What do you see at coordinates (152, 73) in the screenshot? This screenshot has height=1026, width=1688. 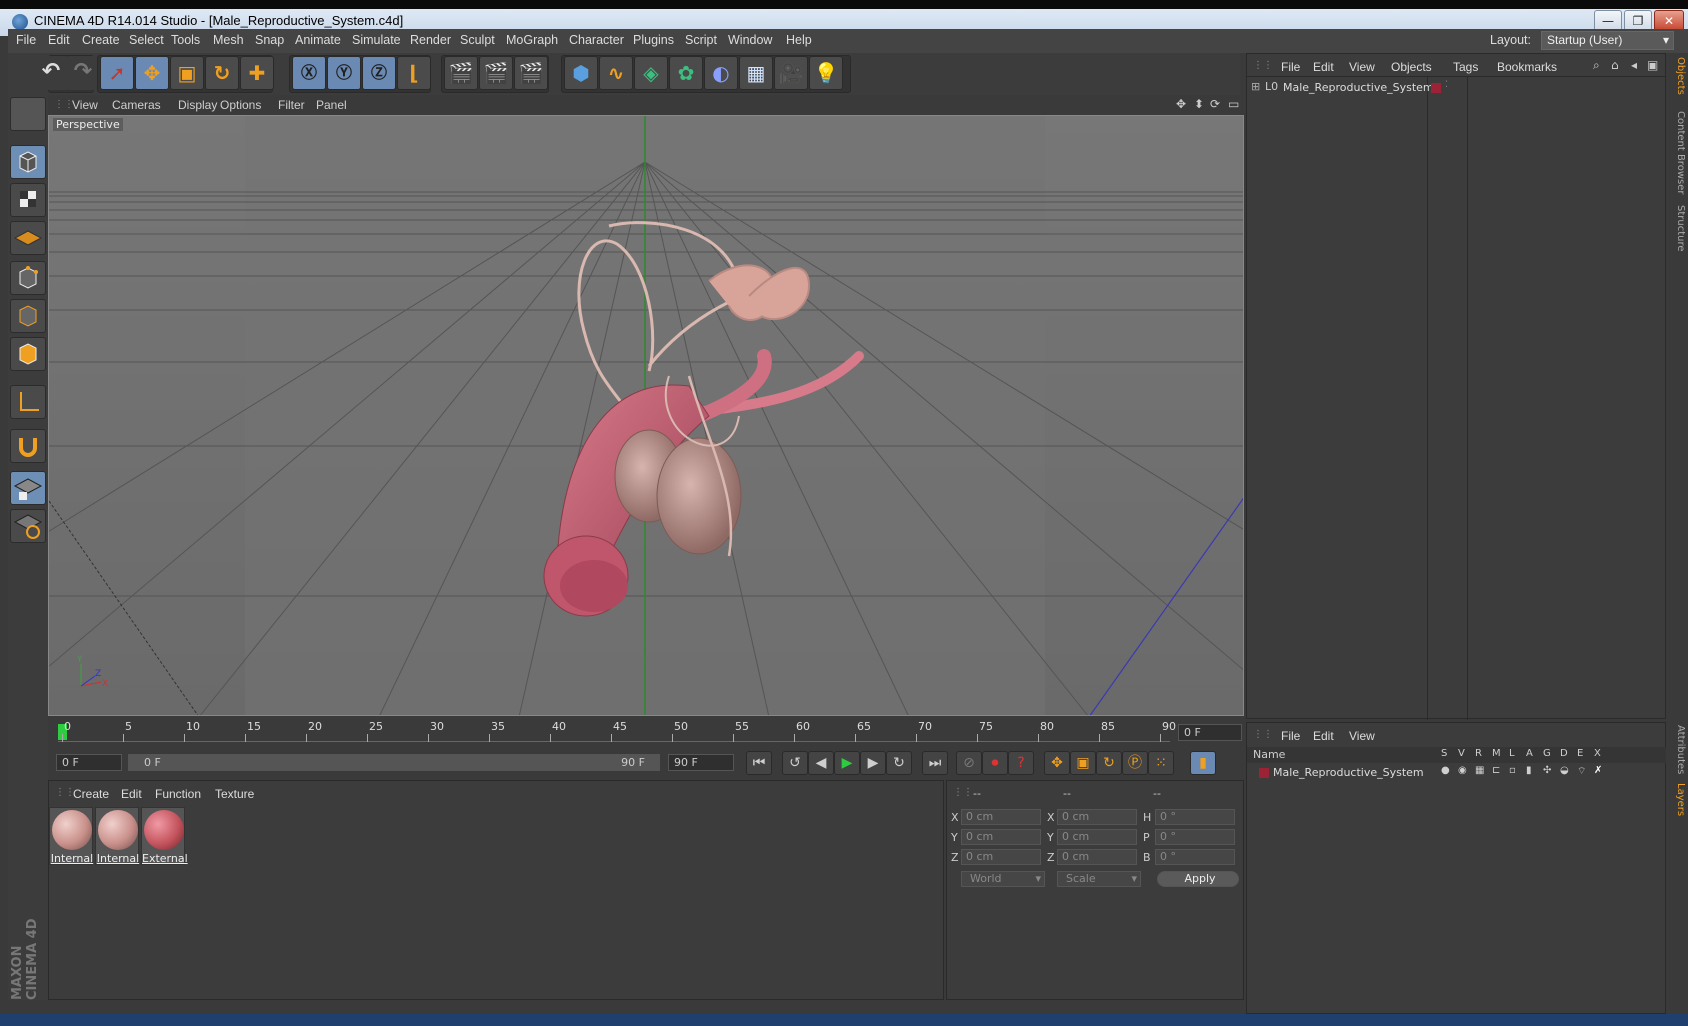 I see `move-tool-button: ✥` at bounding box center [152, 73].